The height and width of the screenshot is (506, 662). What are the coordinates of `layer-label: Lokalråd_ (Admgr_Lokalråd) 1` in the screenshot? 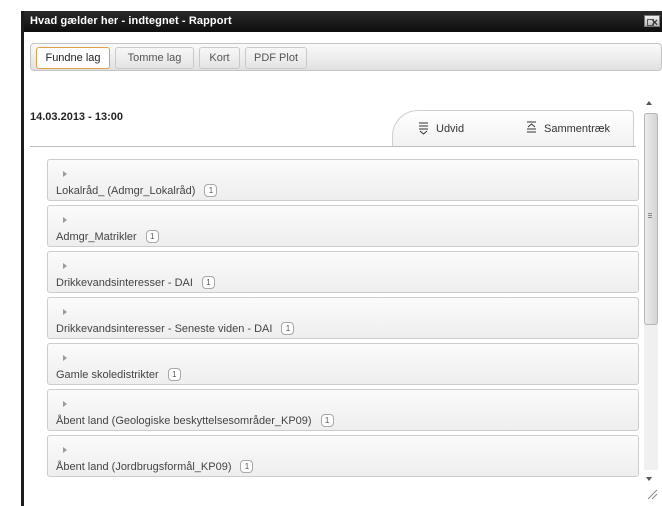 It's located at (137, 190).